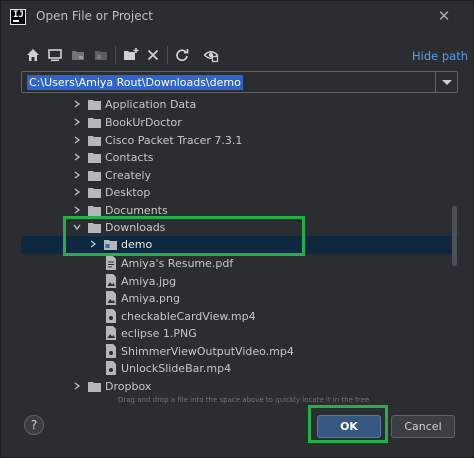 This screenshot has width=474, height=458. What do you see at coordinates (207, 351) in the screenshot?
I see `tree-item-label: ShimmerViewOutputVideo.mp4` at bounding box center [207, 351].